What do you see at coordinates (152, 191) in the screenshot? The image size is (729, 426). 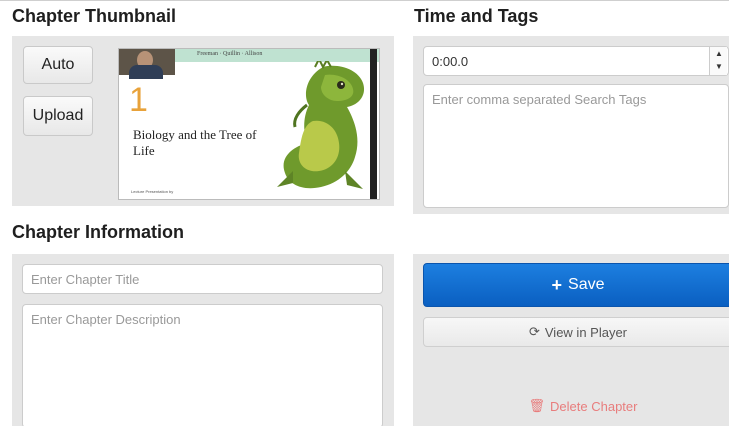 I see `slide-credit: Lecture Presentation by` at bounding box center [152, 191].